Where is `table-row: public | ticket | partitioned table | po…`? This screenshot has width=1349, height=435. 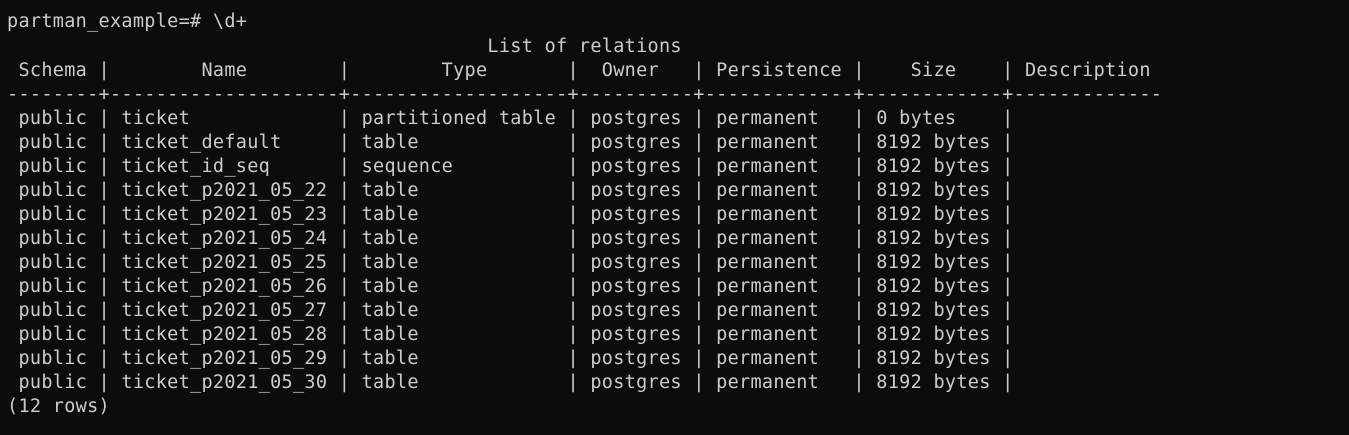
table-row: public | ticket | partitioned table | po… is located at coordinates (510, 118).